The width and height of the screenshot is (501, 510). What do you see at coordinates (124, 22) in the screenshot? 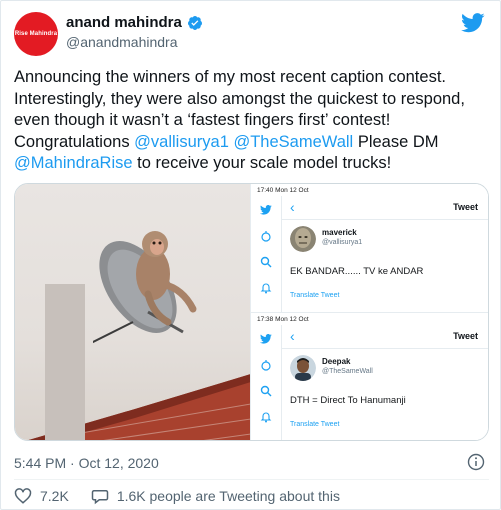
I see `author-display-name: anand mahindra` at bounding box center [124, 22].